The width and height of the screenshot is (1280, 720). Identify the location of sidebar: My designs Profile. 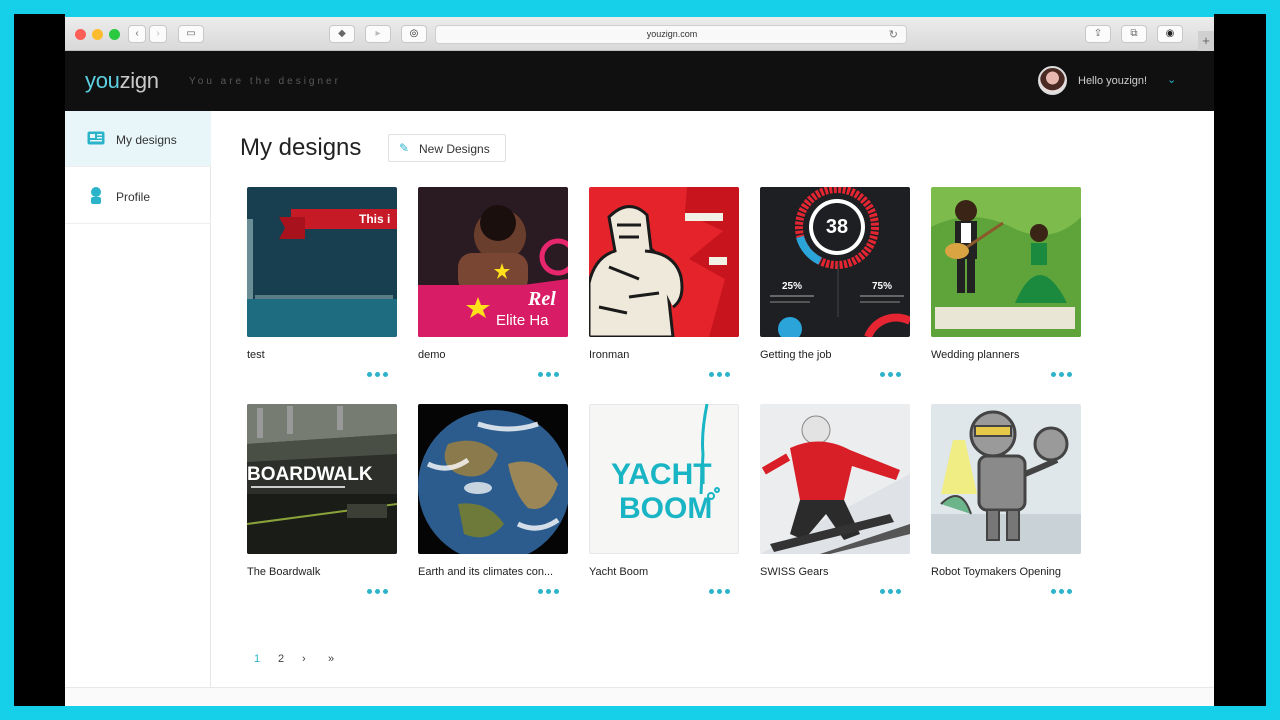
(138, 399).